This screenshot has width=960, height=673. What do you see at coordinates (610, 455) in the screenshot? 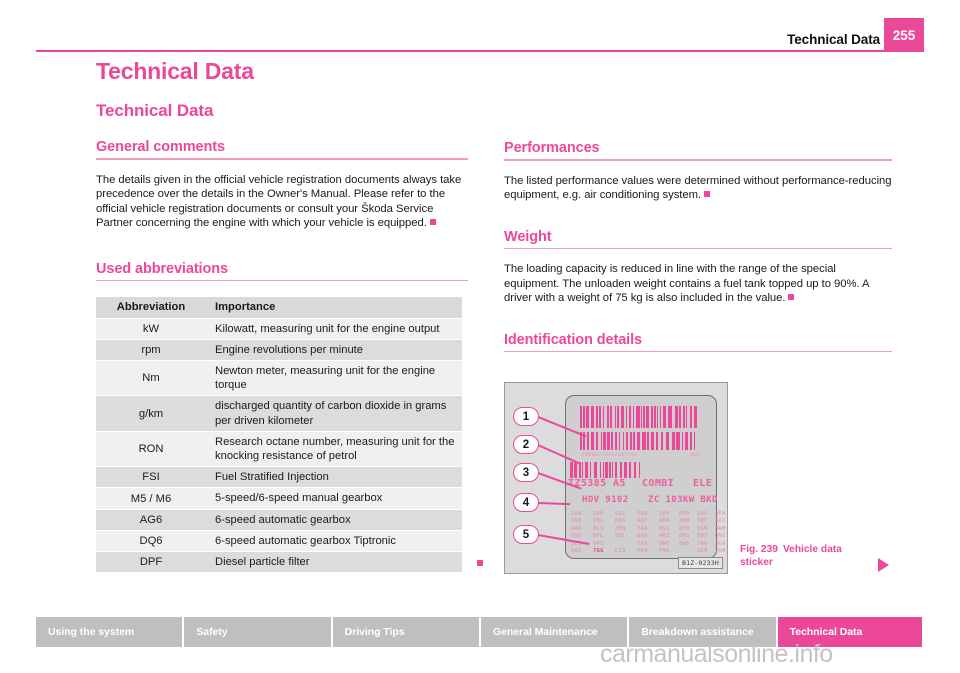
I see `sticker-vin: TMBGE21Z152049194` at bounding box center [610, 455].